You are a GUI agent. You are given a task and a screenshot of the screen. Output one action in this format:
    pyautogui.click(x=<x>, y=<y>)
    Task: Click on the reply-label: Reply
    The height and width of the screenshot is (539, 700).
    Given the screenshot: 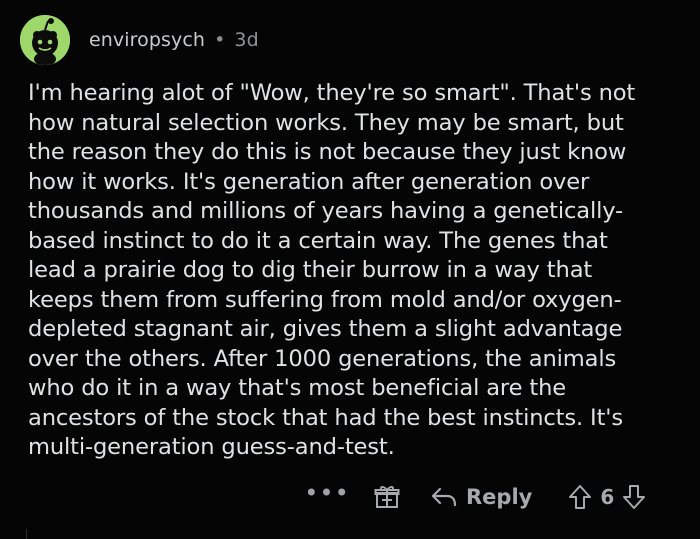 What is the action you would take?
    pyautogui.click(x=499, y=497)
    